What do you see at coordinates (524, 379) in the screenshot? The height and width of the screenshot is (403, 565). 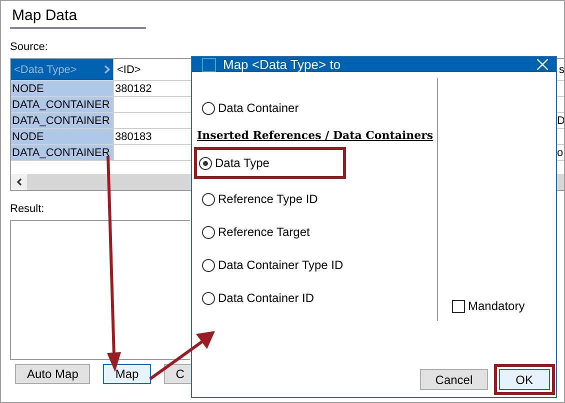 I see `dialog-button: OK` at bounding box center [524, 379].